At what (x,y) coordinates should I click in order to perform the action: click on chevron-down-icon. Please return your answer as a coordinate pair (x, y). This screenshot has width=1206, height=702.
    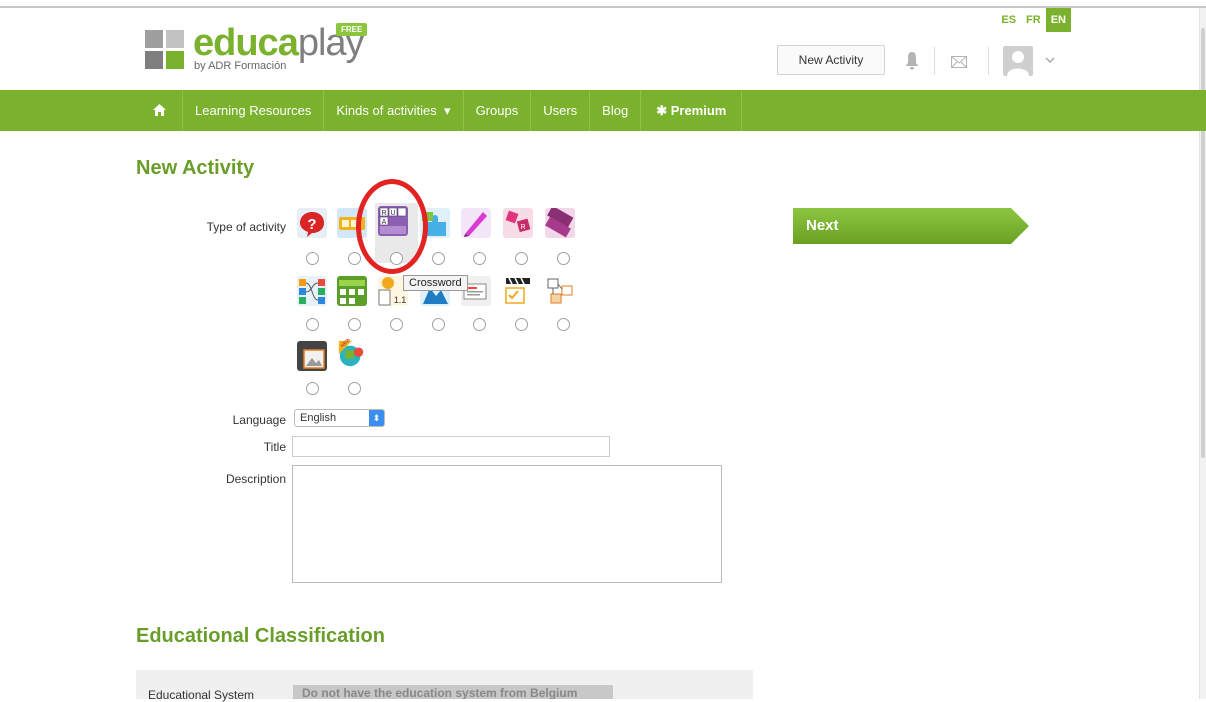
    Looking at the image, I should click on (1050, 60).